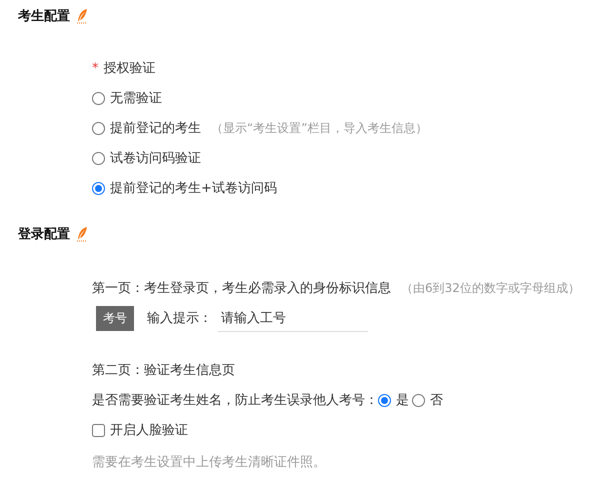 This screenshot has height=478, width=600. Describe the element at coordinates (209, 463) in the screenshot. I see `hint-text: 需要在考生设置中上传考生清晰证件照。` at that location.